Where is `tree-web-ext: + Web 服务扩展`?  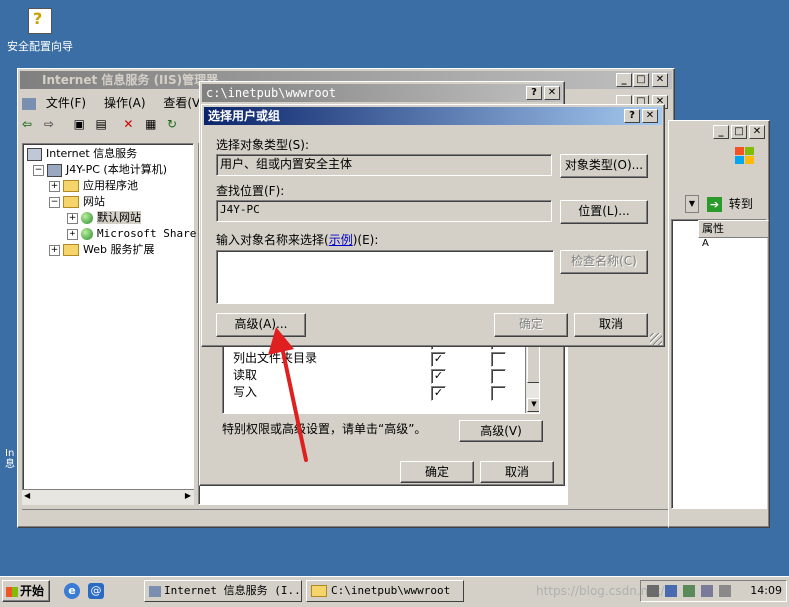 tree-web-ext: + Web 服务扩展 is located at coordinates (108, 250).